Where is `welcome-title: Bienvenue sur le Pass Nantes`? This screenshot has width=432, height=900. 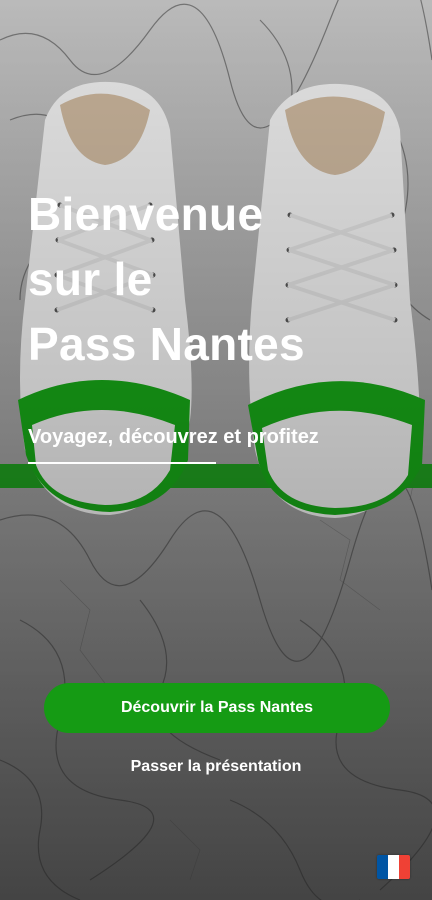 welcome-title: Bienvenue sur le Pass Nantes is located at coordinates (166, 279).